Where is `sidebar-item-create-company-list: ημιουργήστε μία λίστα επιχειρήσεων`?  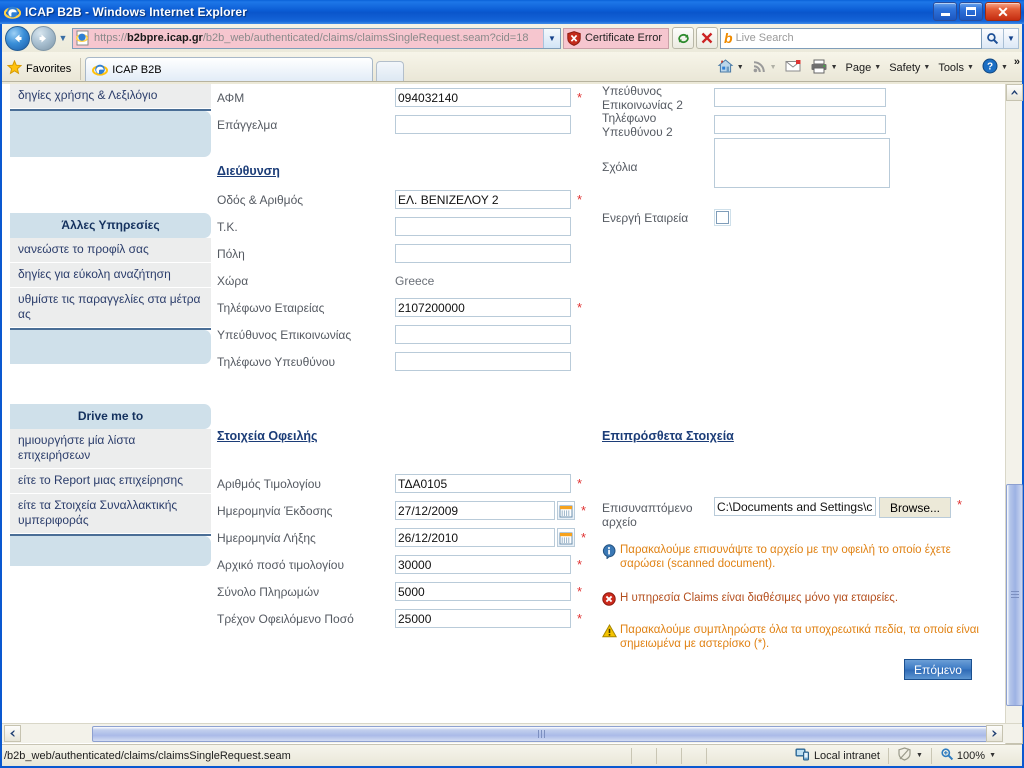
sidebar-item-create-company-list: ημιουργήστε μία λίστα επιχειρήσεων is located at coordinates (110, 449).